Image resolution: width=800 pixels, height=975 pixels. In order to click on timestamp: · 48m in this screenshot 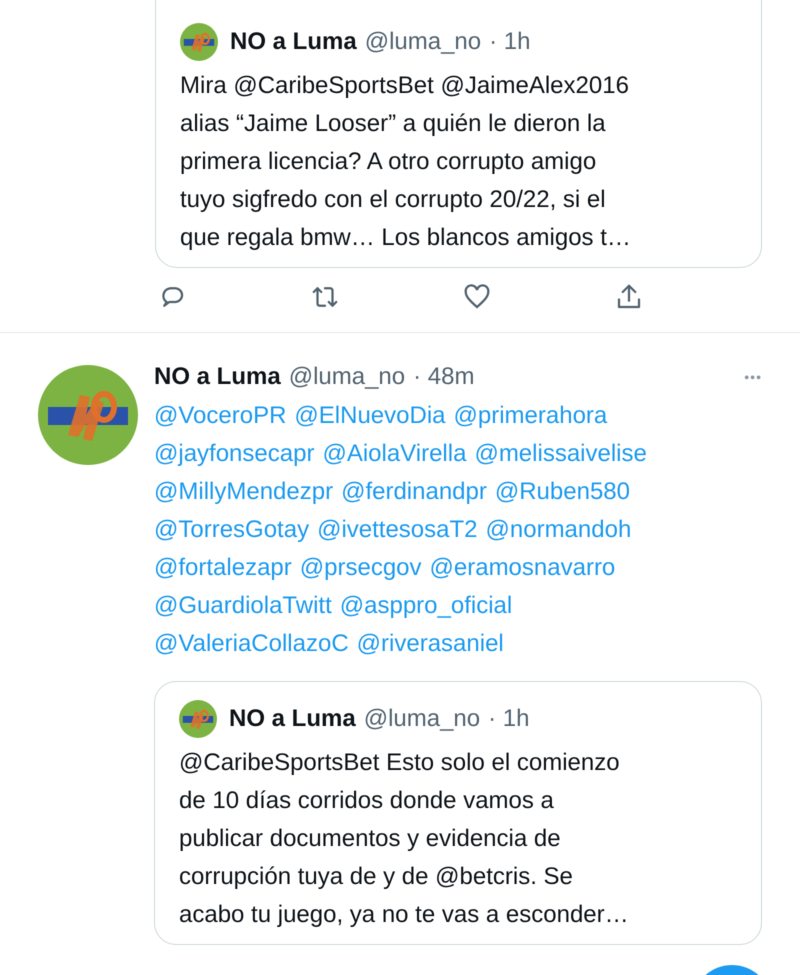, I will do `click(443, 377)`.